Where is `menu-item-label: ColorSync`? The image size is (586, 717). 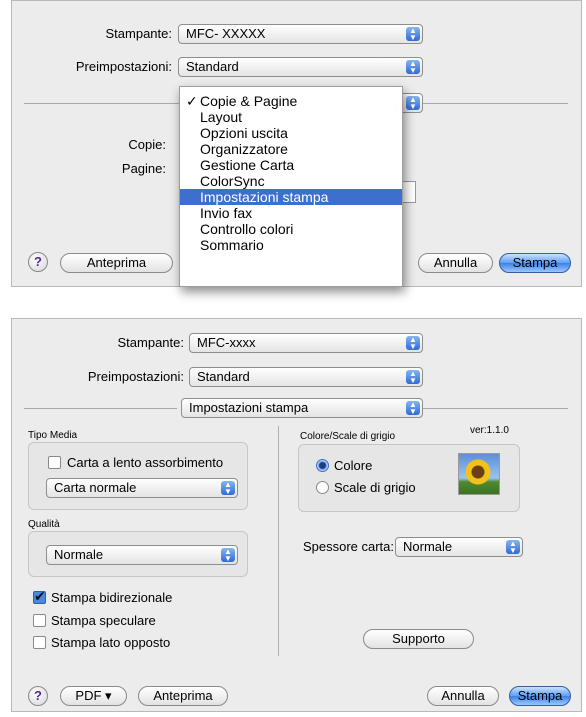
menu-item-label: ColorSync is located at coordinates (232, 181).